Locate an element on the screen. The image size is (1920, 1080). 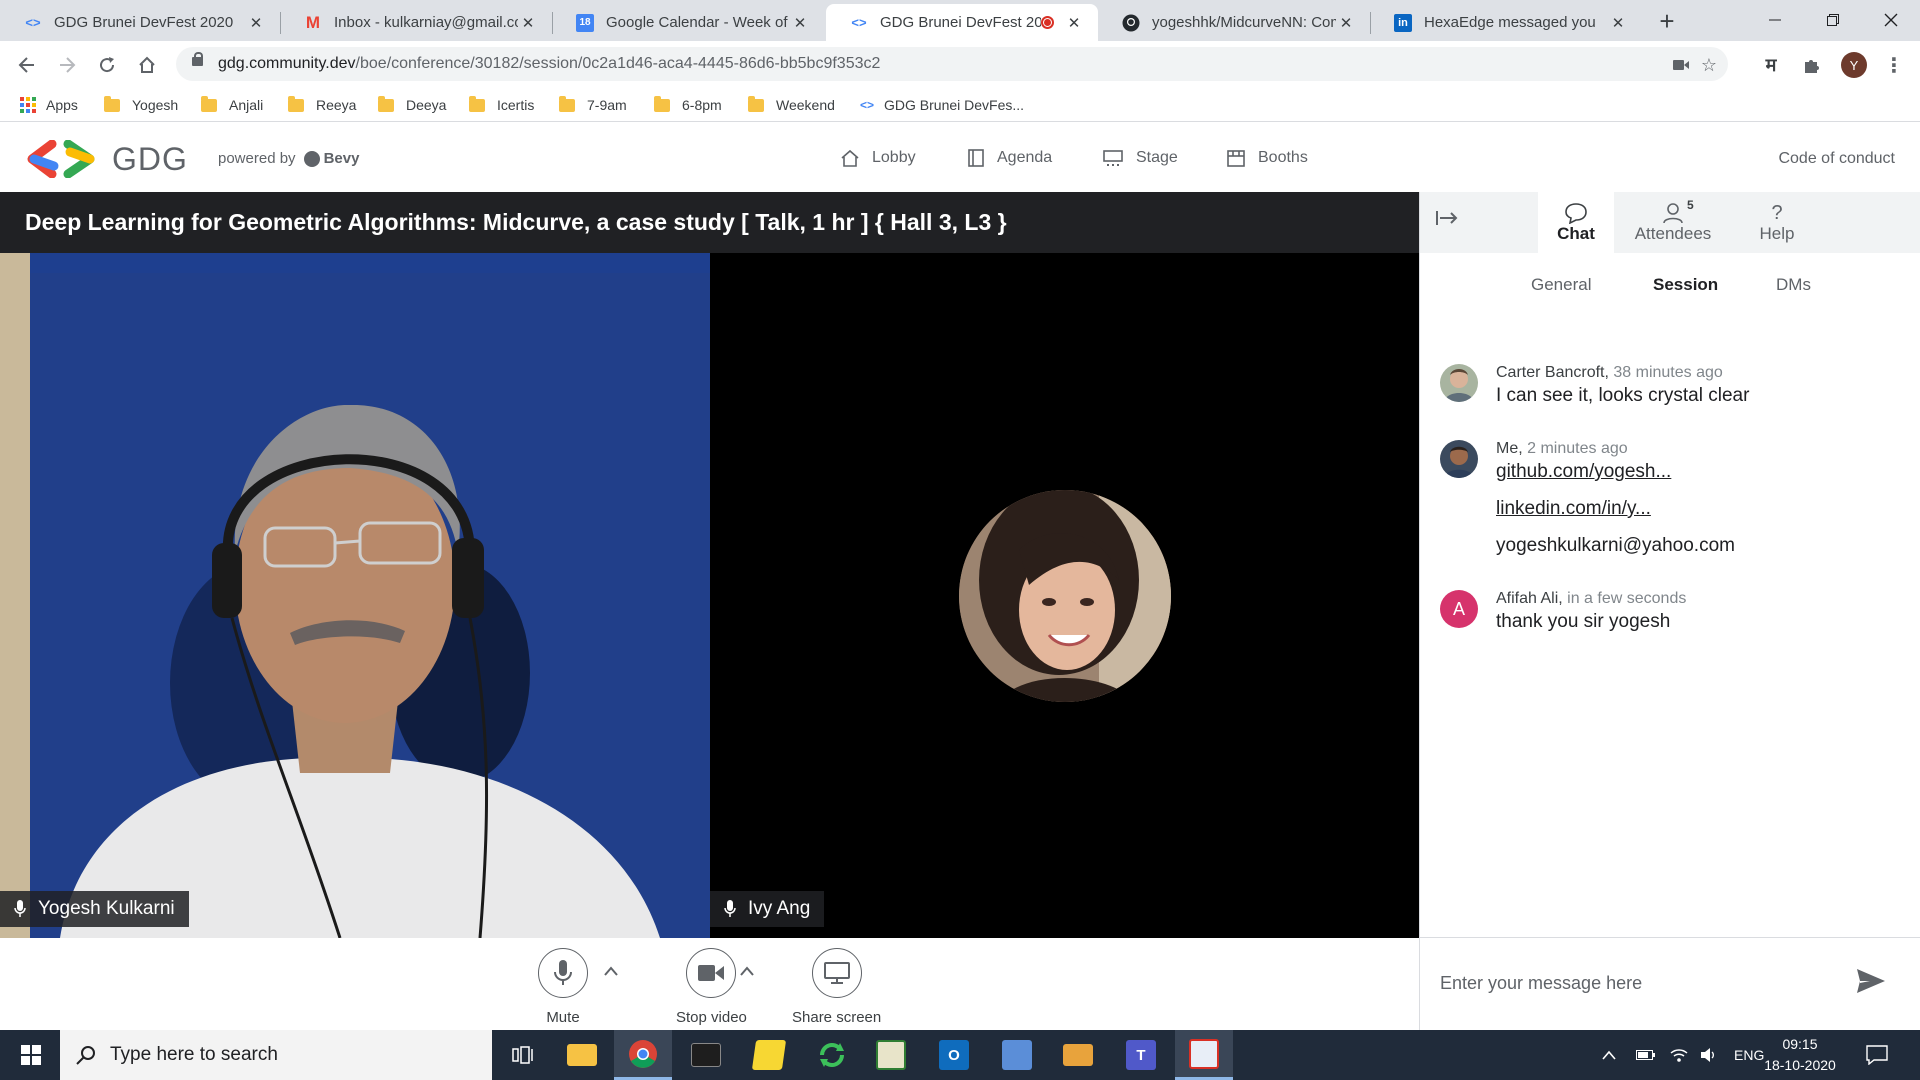
message-author: Carter Bancroft is located at coordinates (1550, 372).